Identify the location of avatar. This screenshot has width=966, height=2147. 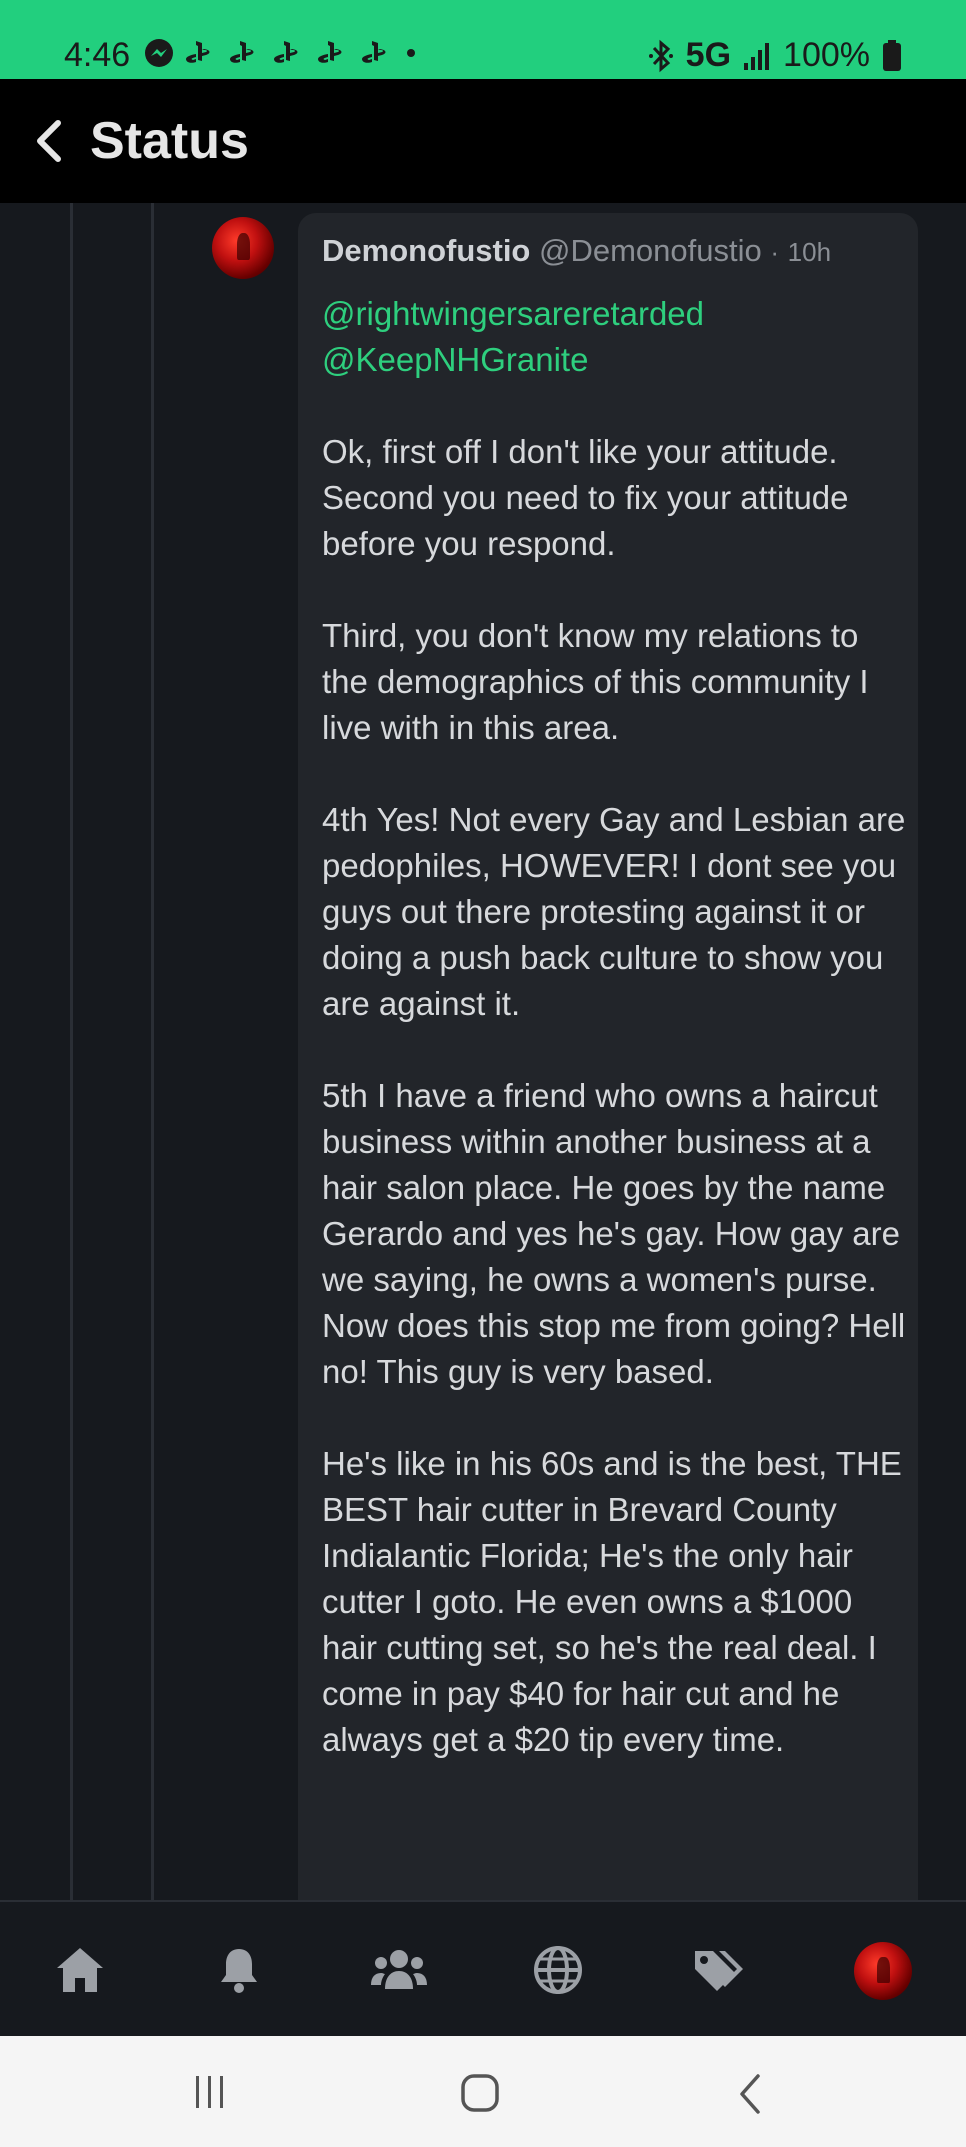
(243, 248).